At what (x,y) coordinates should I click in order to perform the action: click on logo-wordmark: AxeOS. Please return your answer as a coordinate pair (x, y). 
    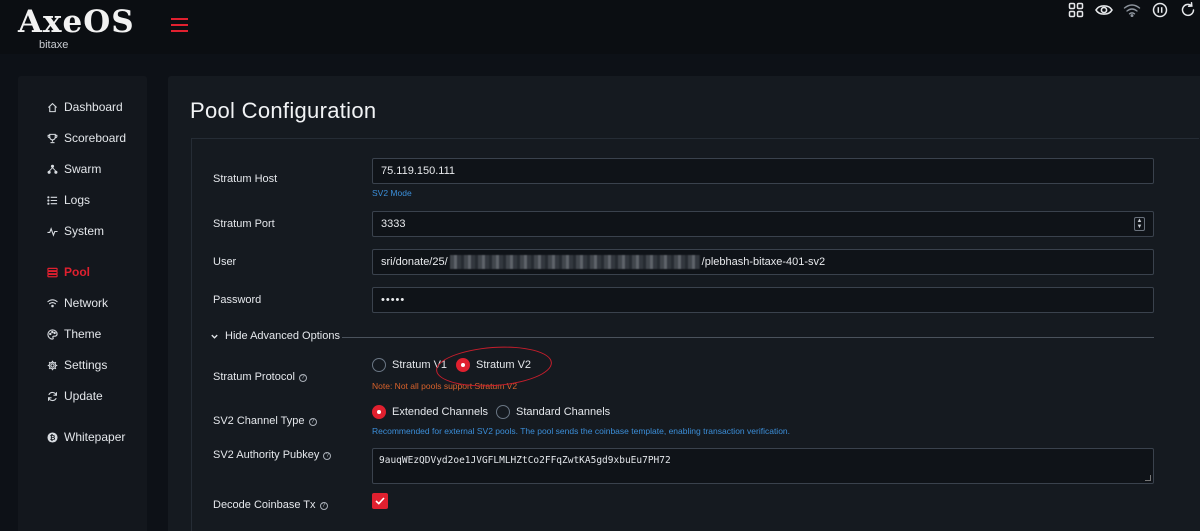
    Looking at the image, I should click on (76, 22).